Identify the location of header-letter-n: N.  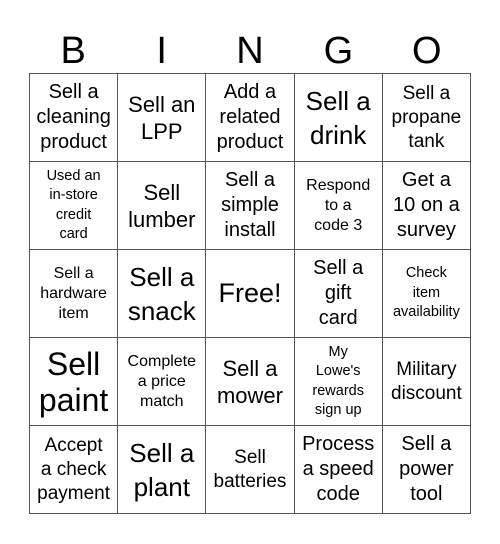
(250, 51).